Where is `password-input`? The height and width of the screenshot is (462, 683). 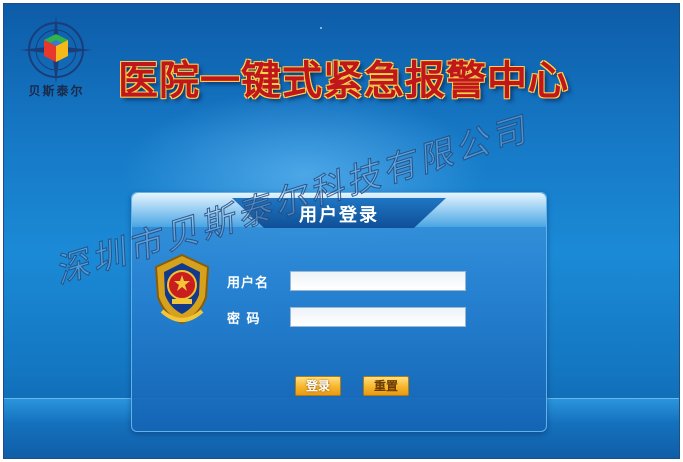
password-input is located at coordinates (378, 317).